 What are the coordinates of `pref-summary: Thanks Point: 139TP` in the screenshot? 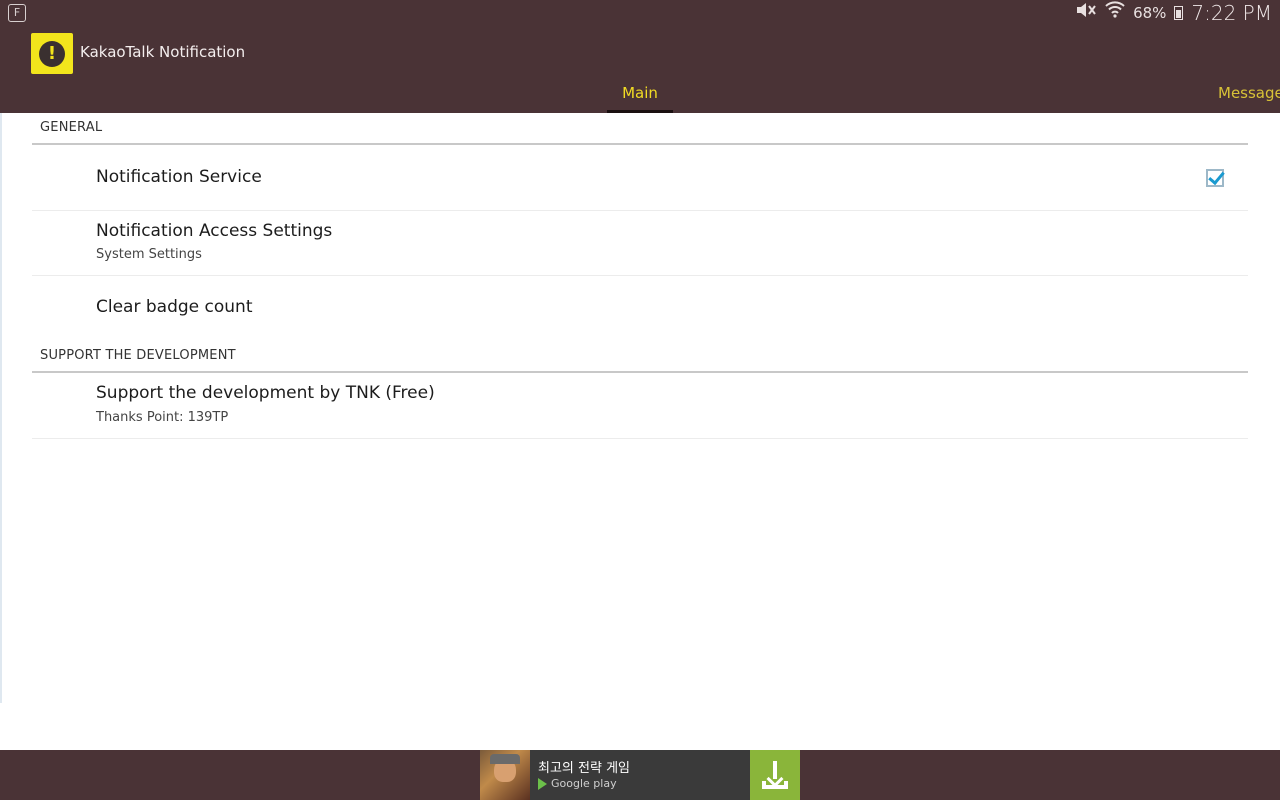 It's located at (162, 417).